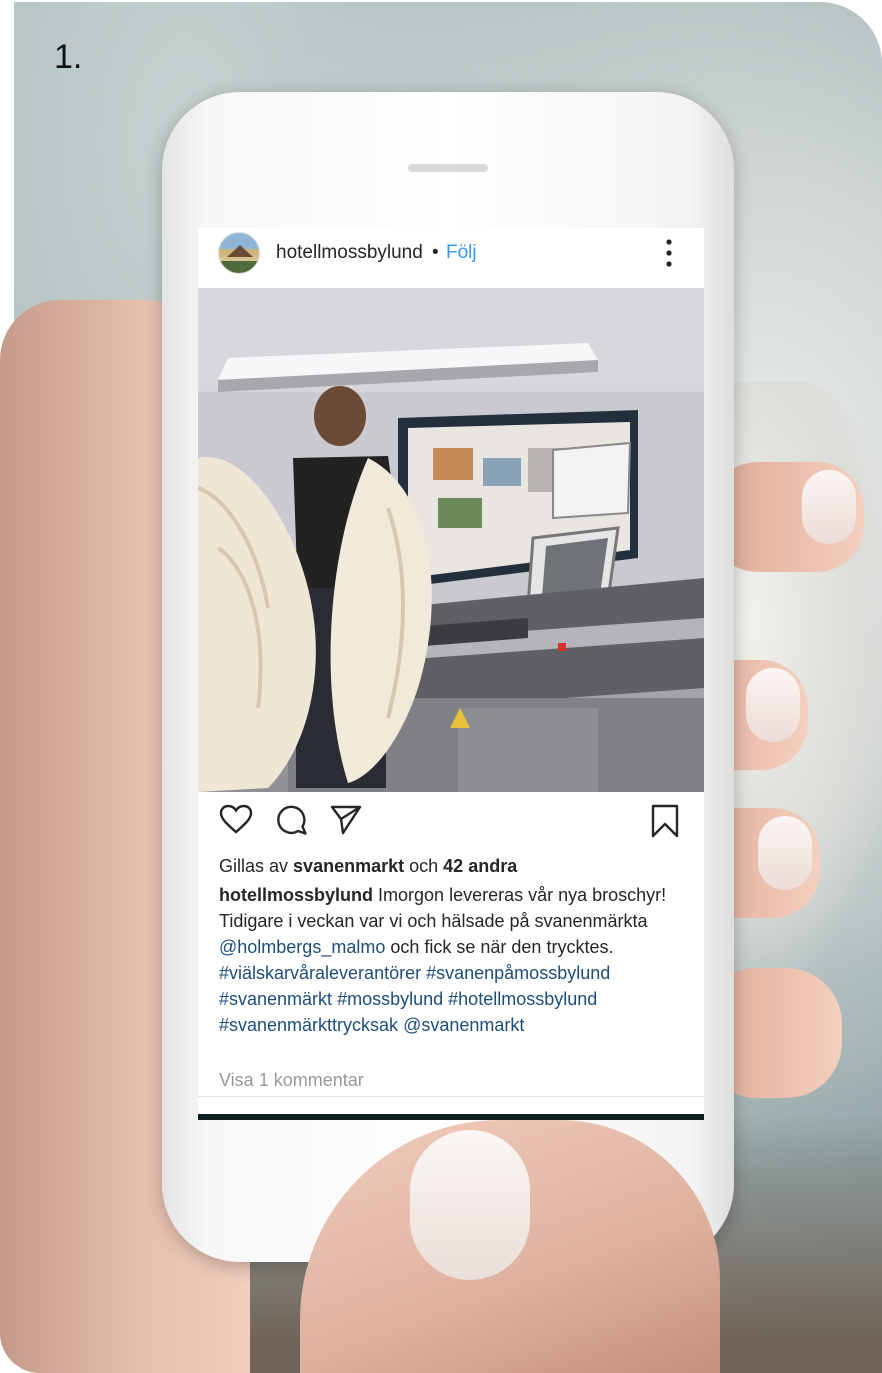  What do you see at coordinates (463, 1025) in the screenshot?
I see `mention-link: @svanenmarkt` at bounding box center [463, 1025].